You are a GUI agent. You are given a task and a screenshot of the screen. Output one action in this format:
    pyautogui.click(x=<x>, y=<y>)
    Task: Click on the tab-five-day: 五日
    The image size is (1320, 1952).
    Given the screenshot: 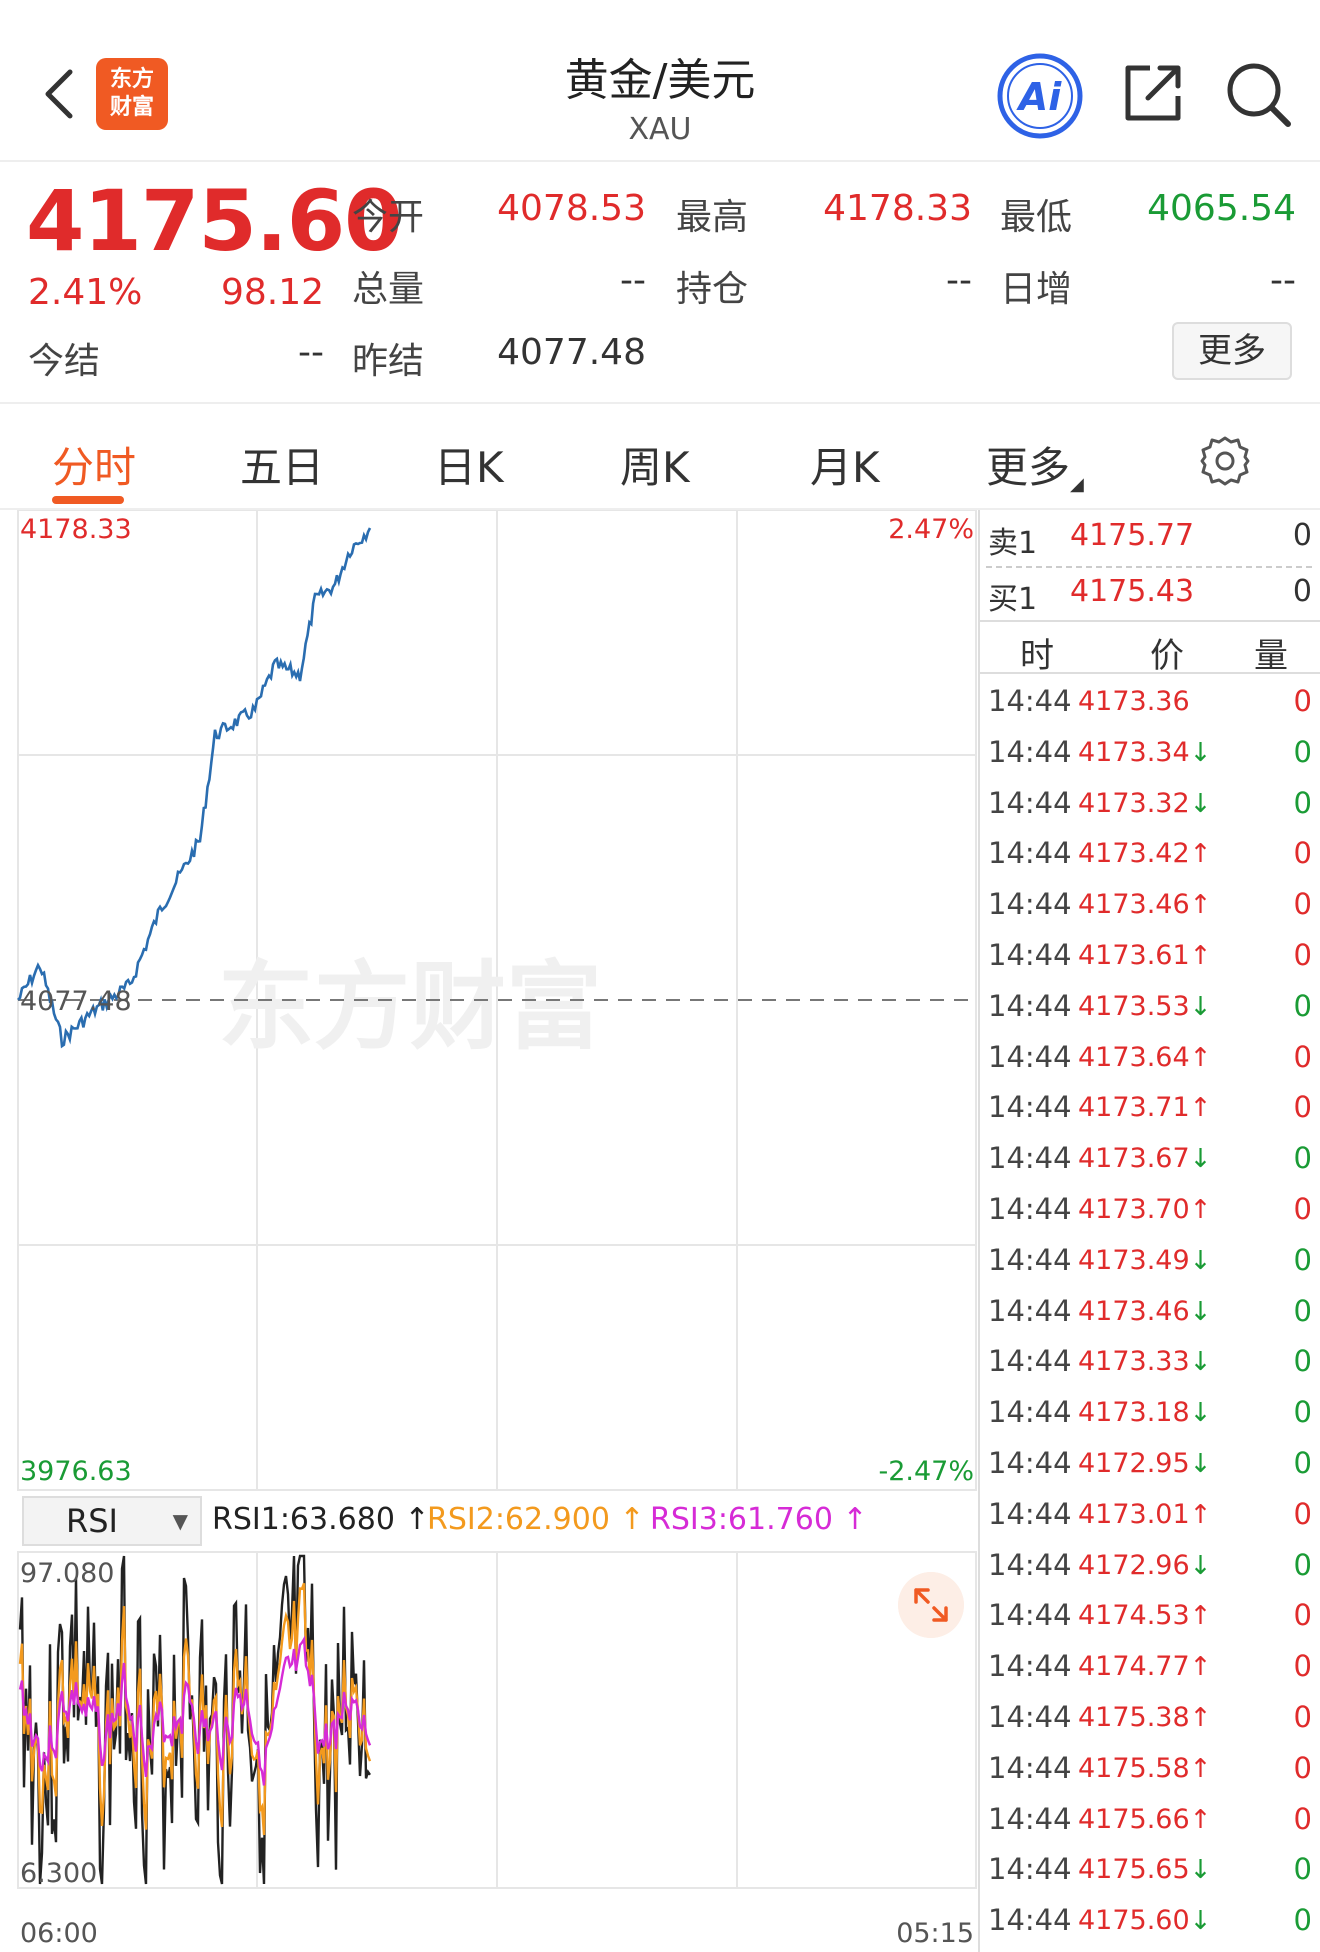 What is the action you would take?
    pyautogui.click(x=282, y=464)
    